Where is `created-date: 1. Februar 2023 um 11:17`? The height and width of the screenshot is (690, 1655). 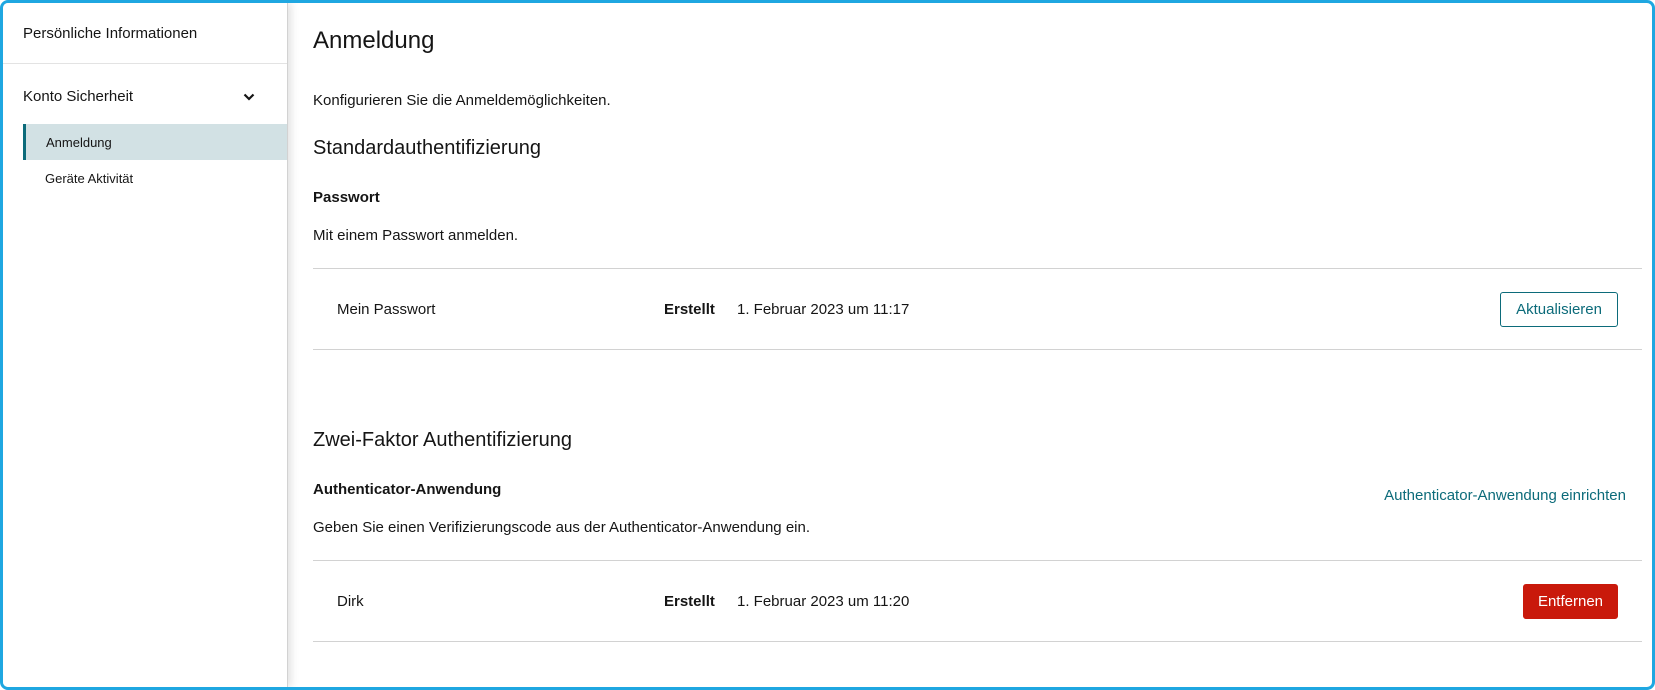 created-date: 1. Februar 2023 um 11:17 is located at coordinates (823, 309).